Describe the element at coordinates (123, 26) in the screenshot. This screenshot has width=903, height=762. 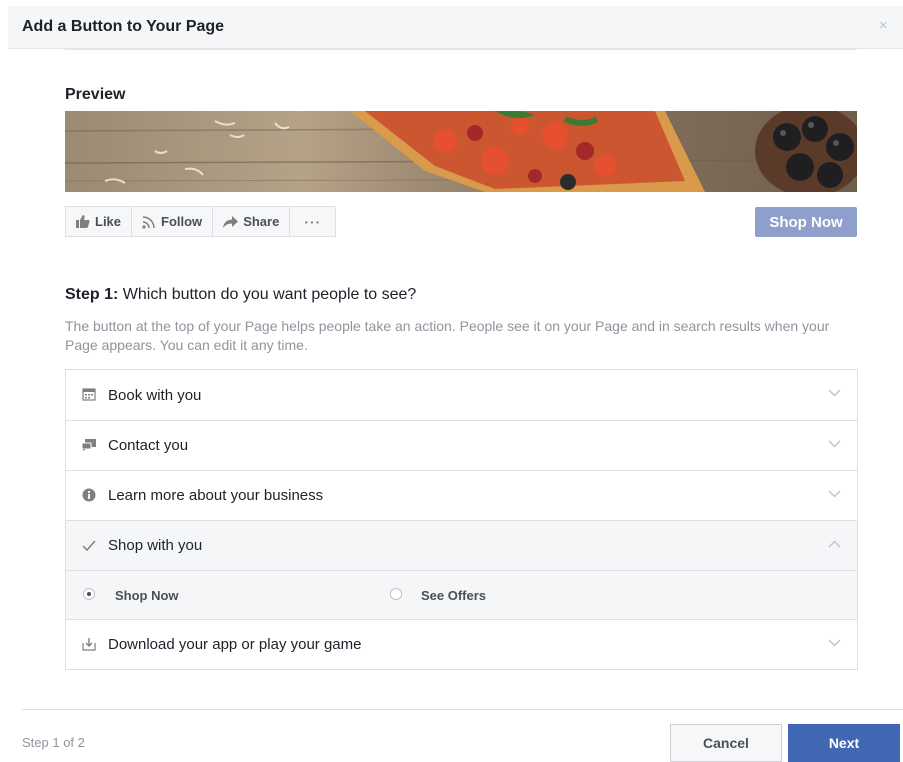
I see `dialog-title: Add a Button to Your Page` at that location.